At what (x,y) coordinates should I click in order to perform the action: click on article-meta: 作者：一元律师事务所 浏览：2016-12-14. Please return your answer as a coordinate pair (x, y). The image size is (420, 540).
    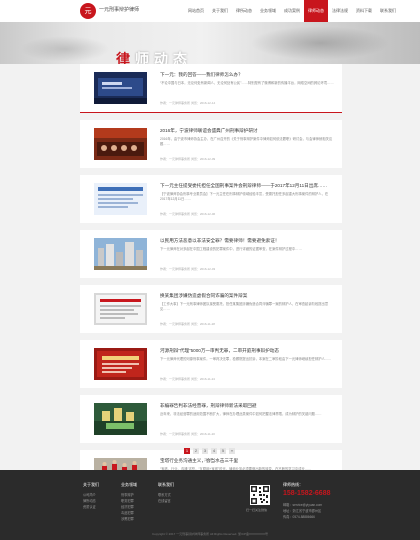
    Looking at the image, I should click on (188, 103).